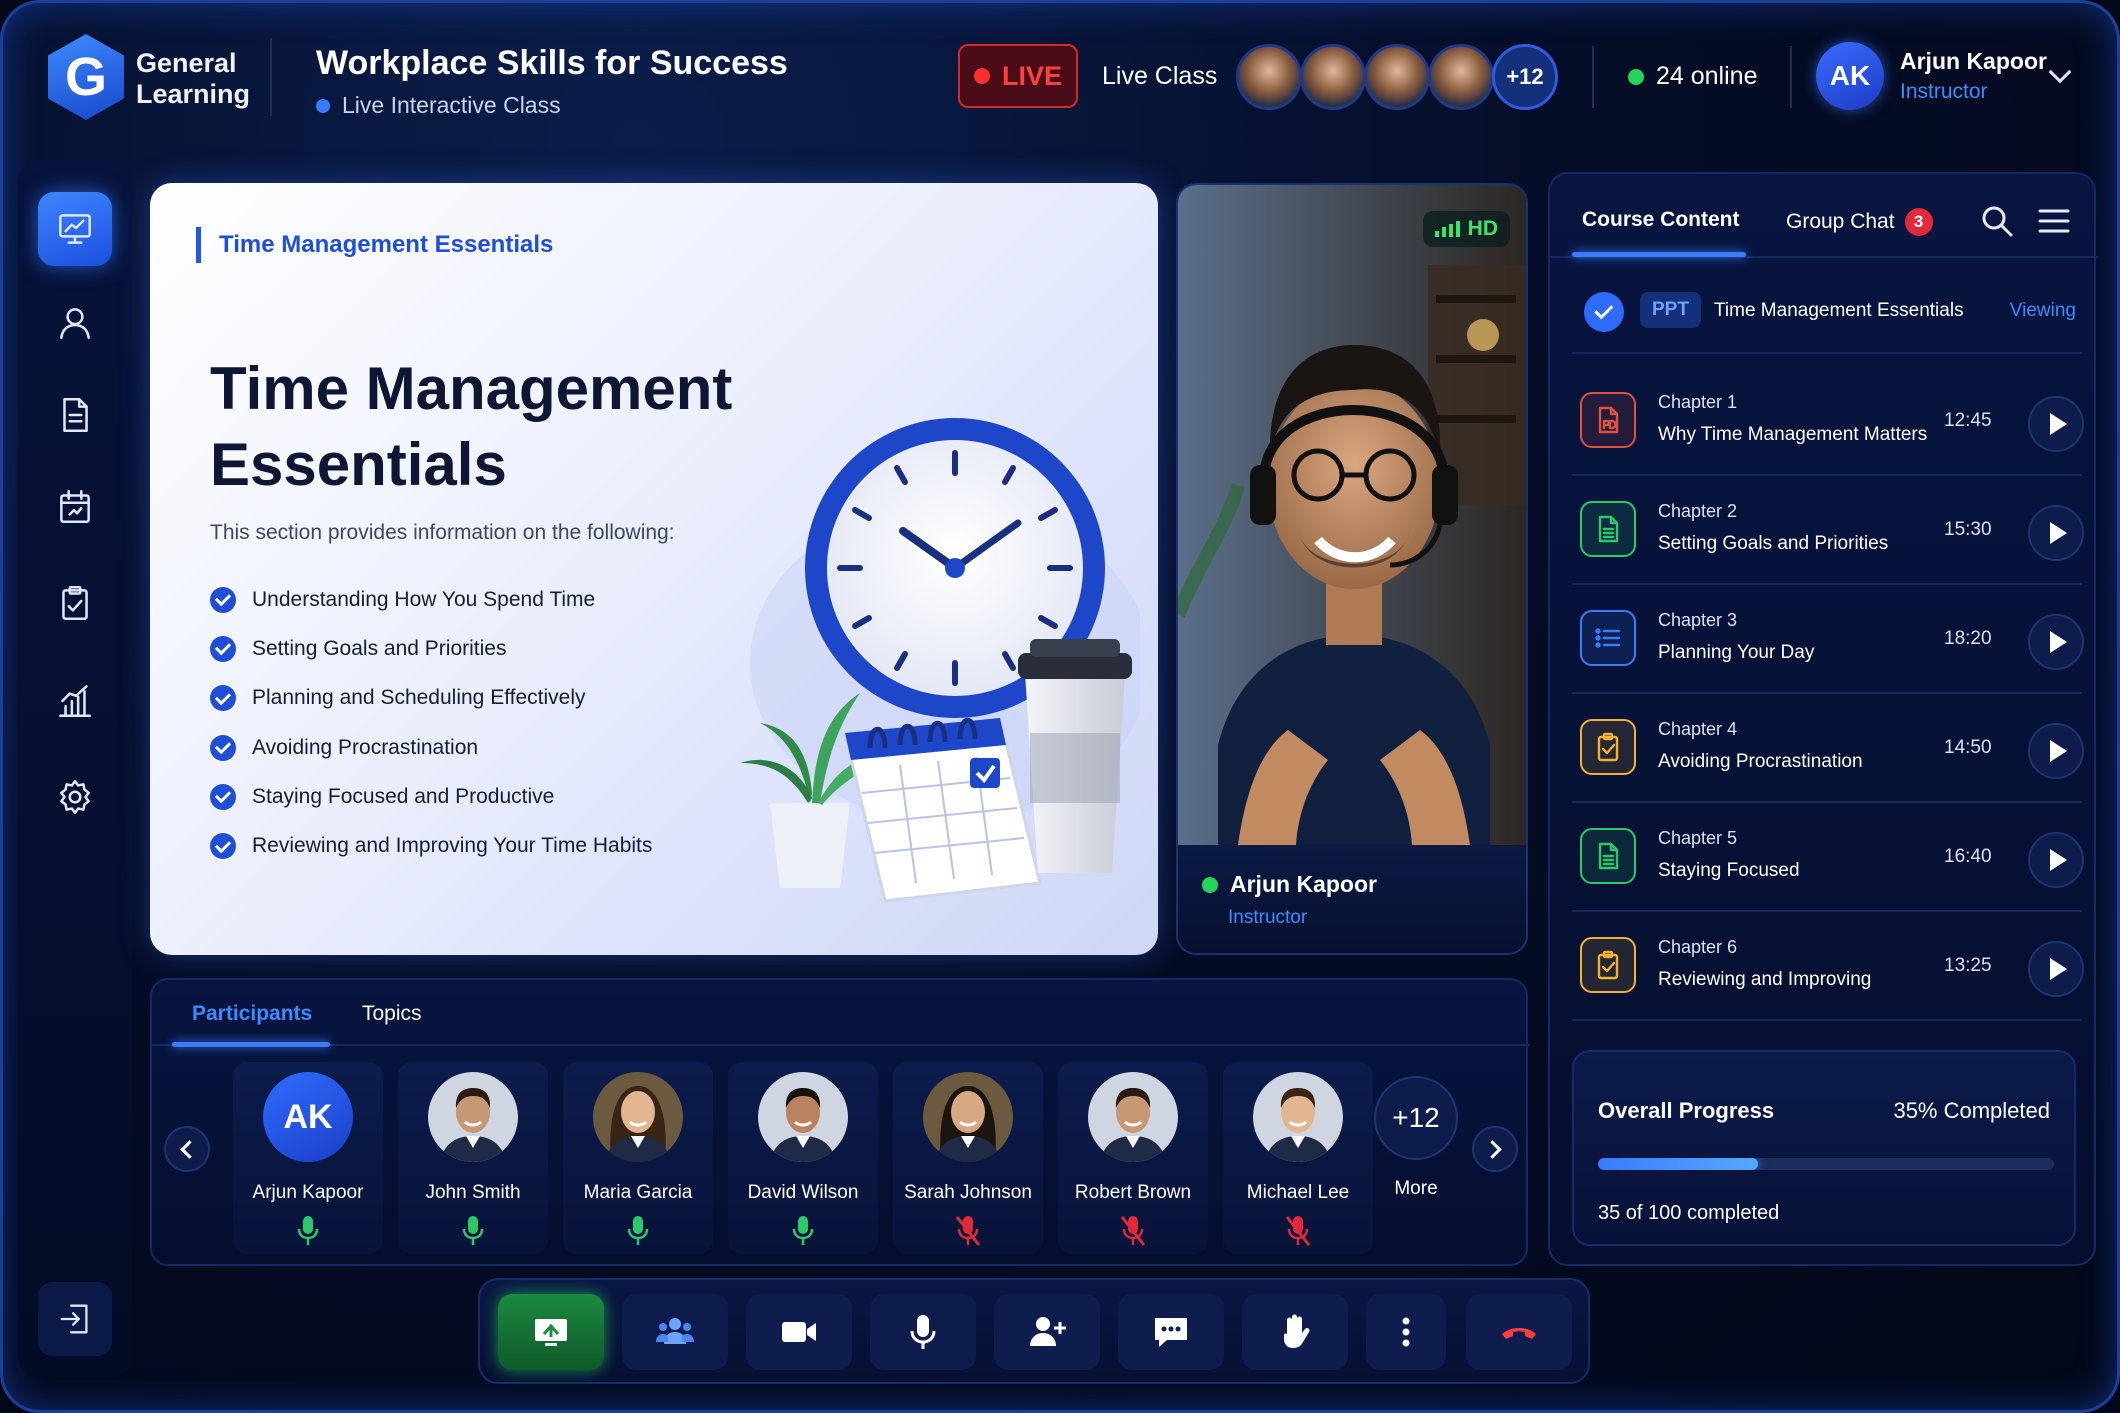 The width and height of the screenshot is (2120, 1413). What do you see at coordinates (1828, 748) in the screenshot?
I see `chapter-row: Chapter 4 Avoiding Procrastination 14:50` at bounding box center [1828, 748].